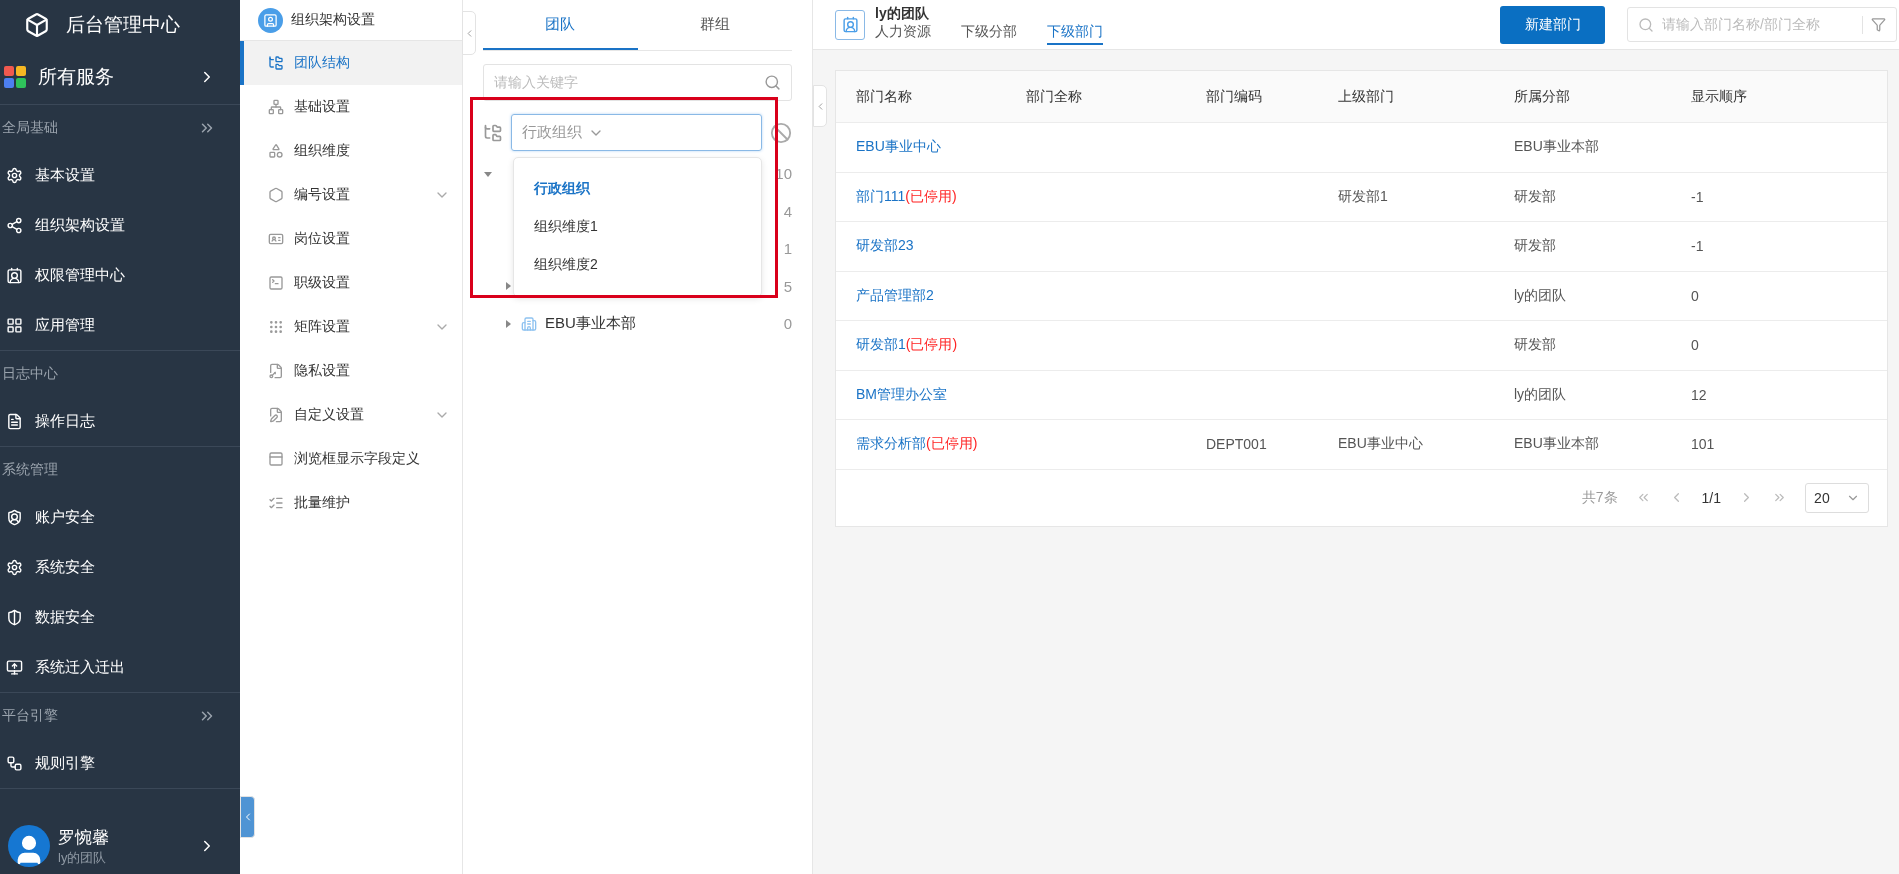  Describe the element at coordinates (15, 77) in the screenshot. I see `tiles-icon` at that location.